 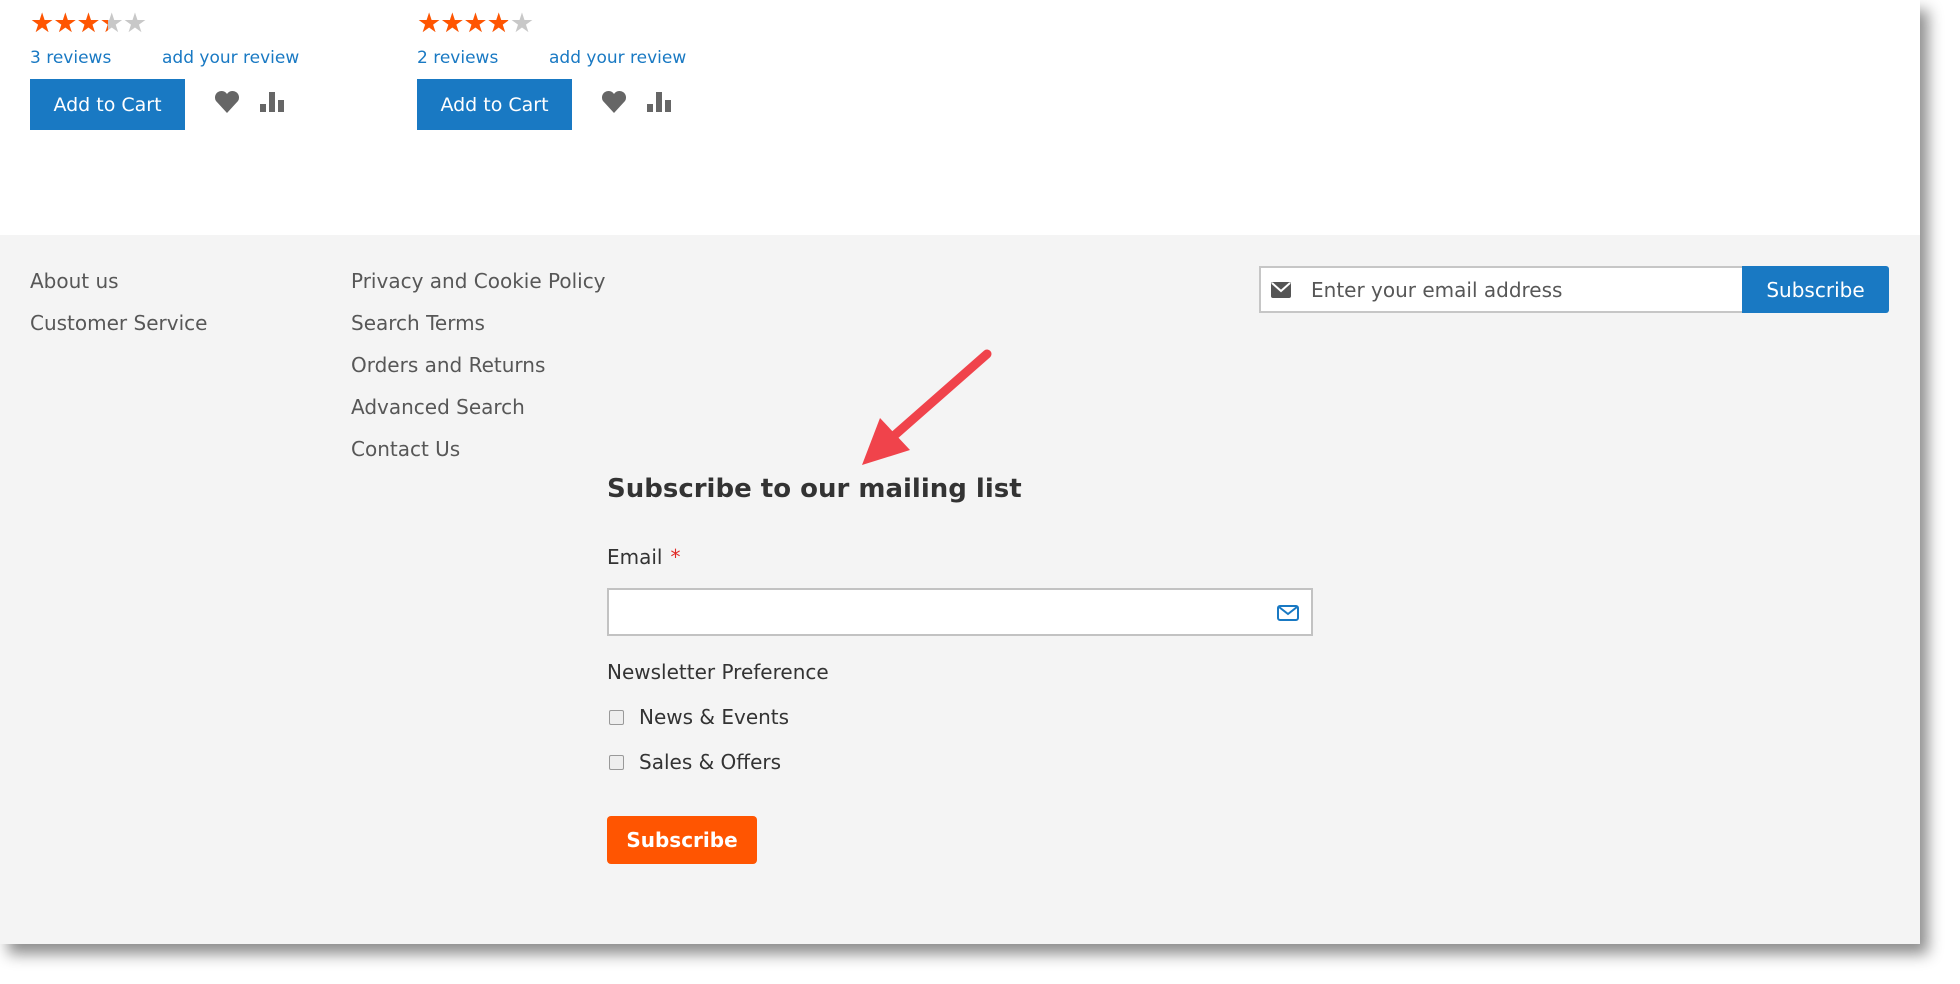 What do you see at coordinates (675, 557) in the screenshot?
I see `required-mark: *` at bounding box center [675, 557].